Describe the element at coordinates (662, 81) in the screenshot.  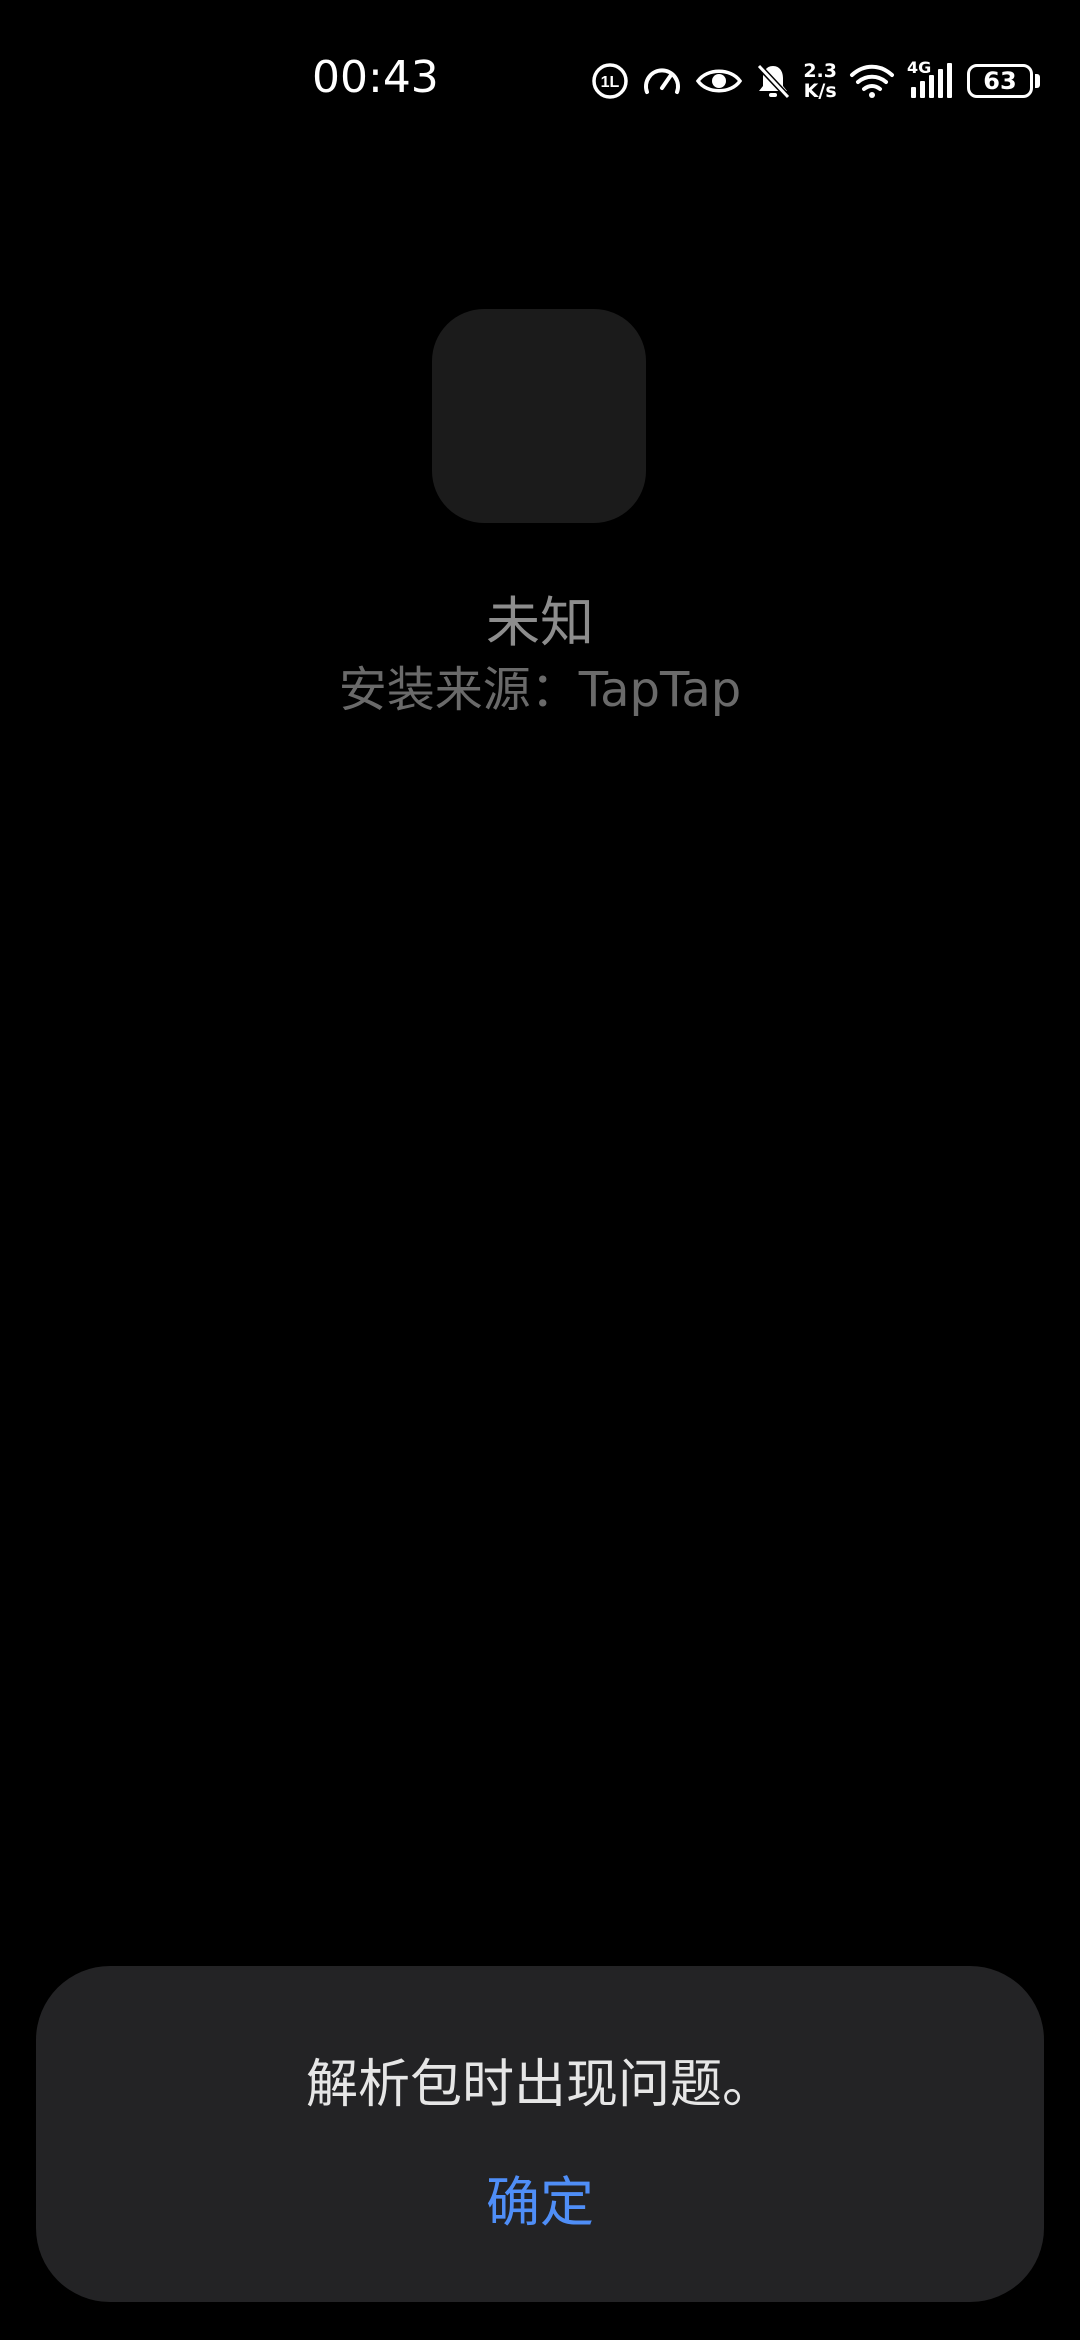
I see `speedometer-icon` at that location.